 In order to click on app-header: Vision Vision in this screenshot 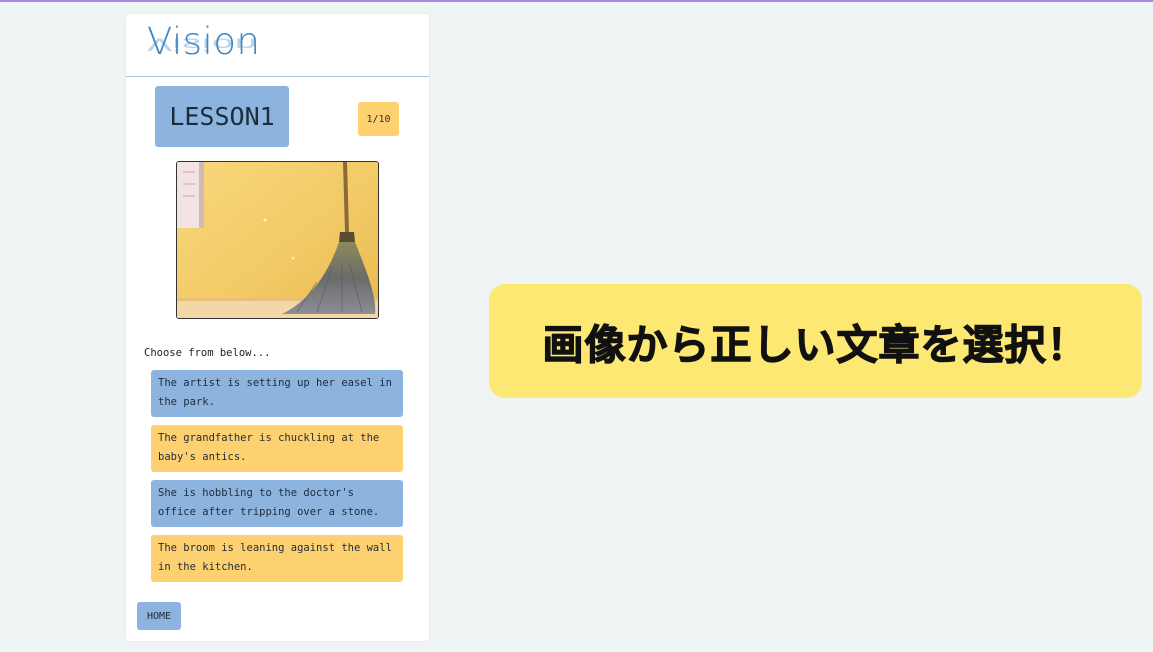, I will do `click(277, 45)`.